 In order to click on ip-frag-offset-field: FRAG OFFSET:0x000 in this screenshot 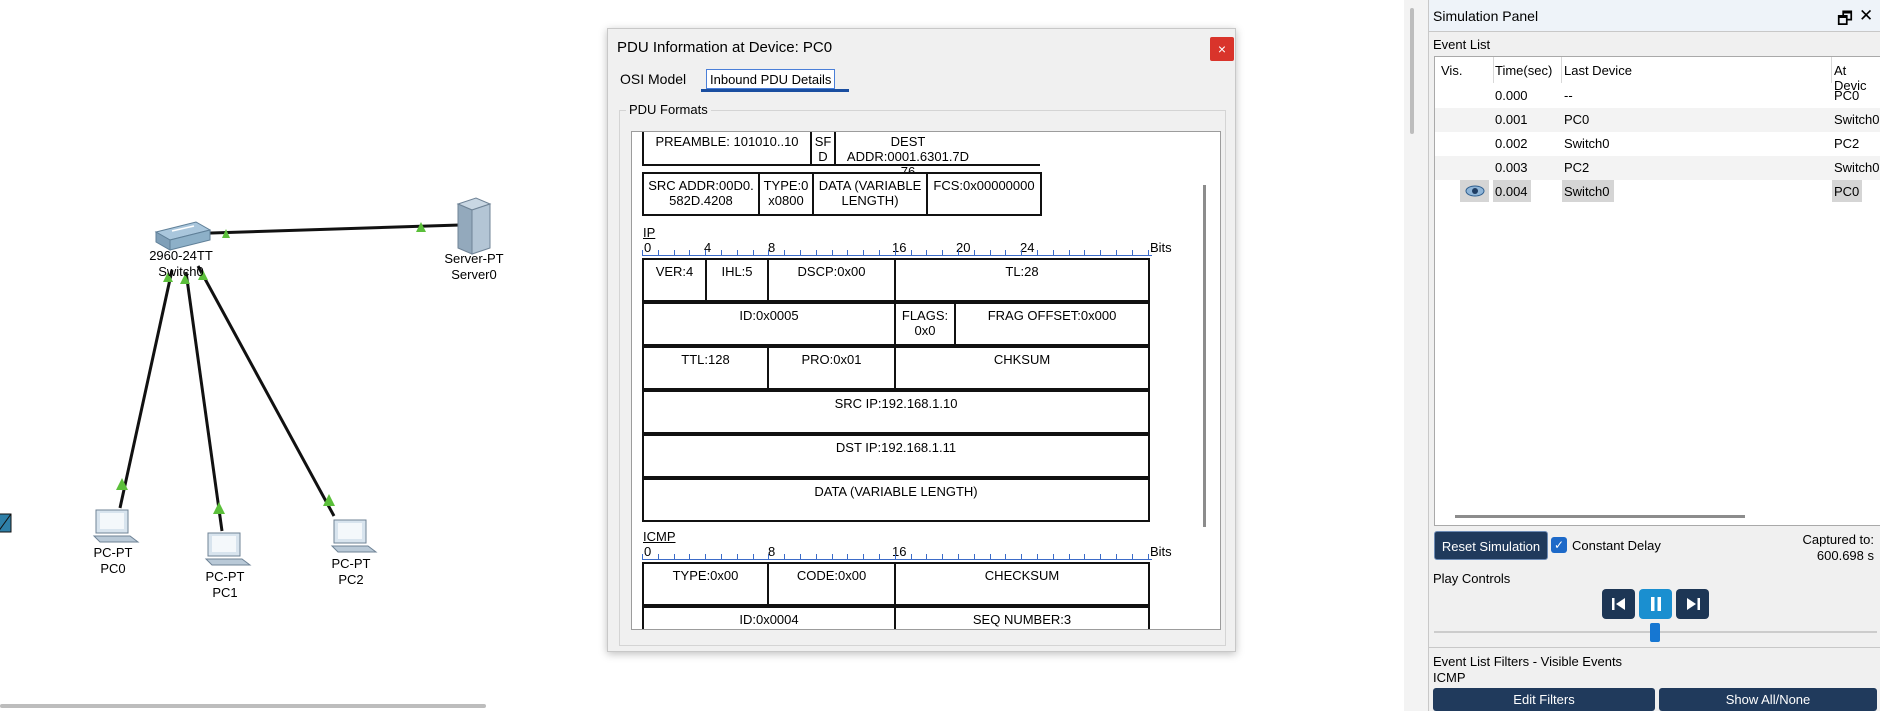, I will do `click(1052, 324)`.